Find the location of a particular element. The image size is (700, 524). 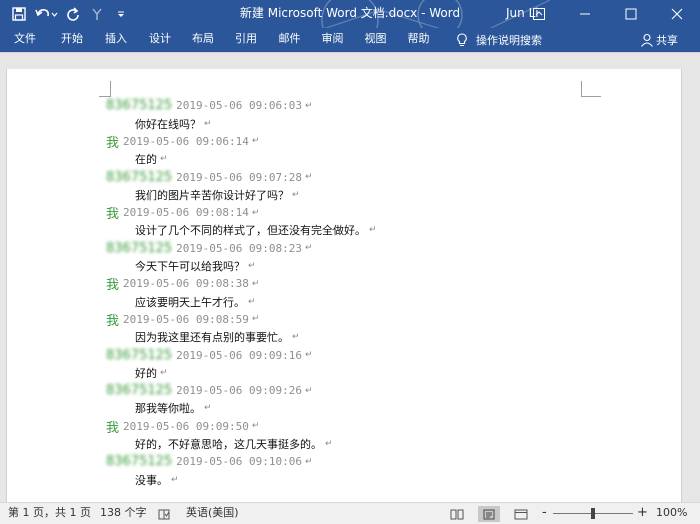

web-layout-icon is located at coordinates (521, 514).